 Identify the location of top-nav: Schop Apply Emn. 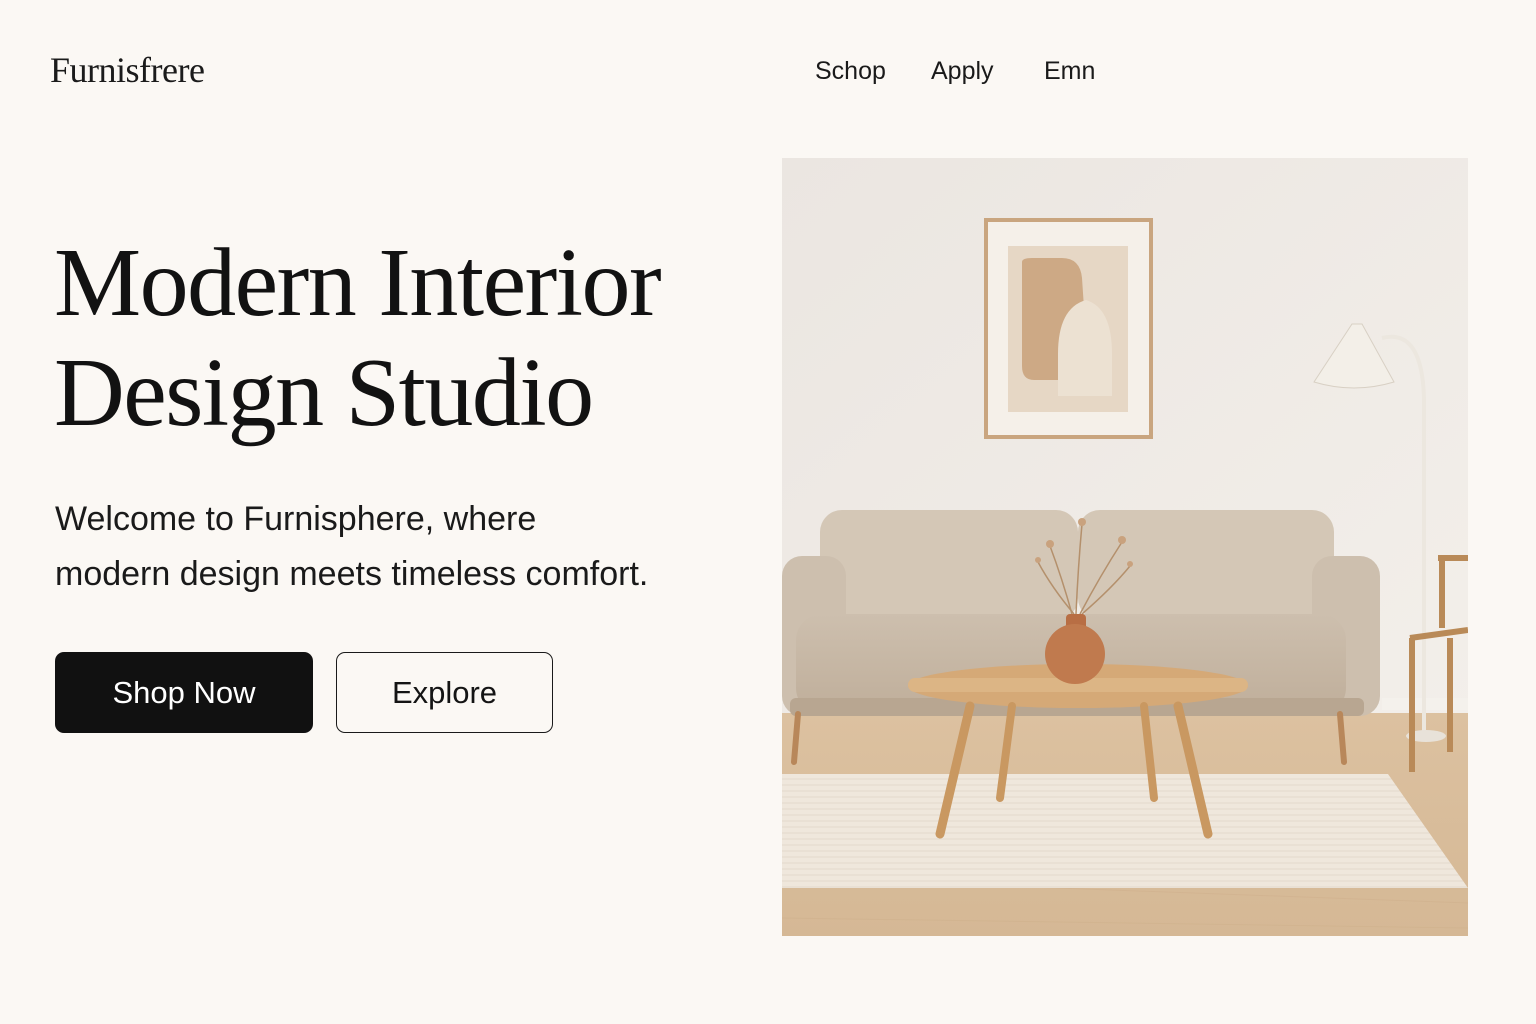
(964, 71).